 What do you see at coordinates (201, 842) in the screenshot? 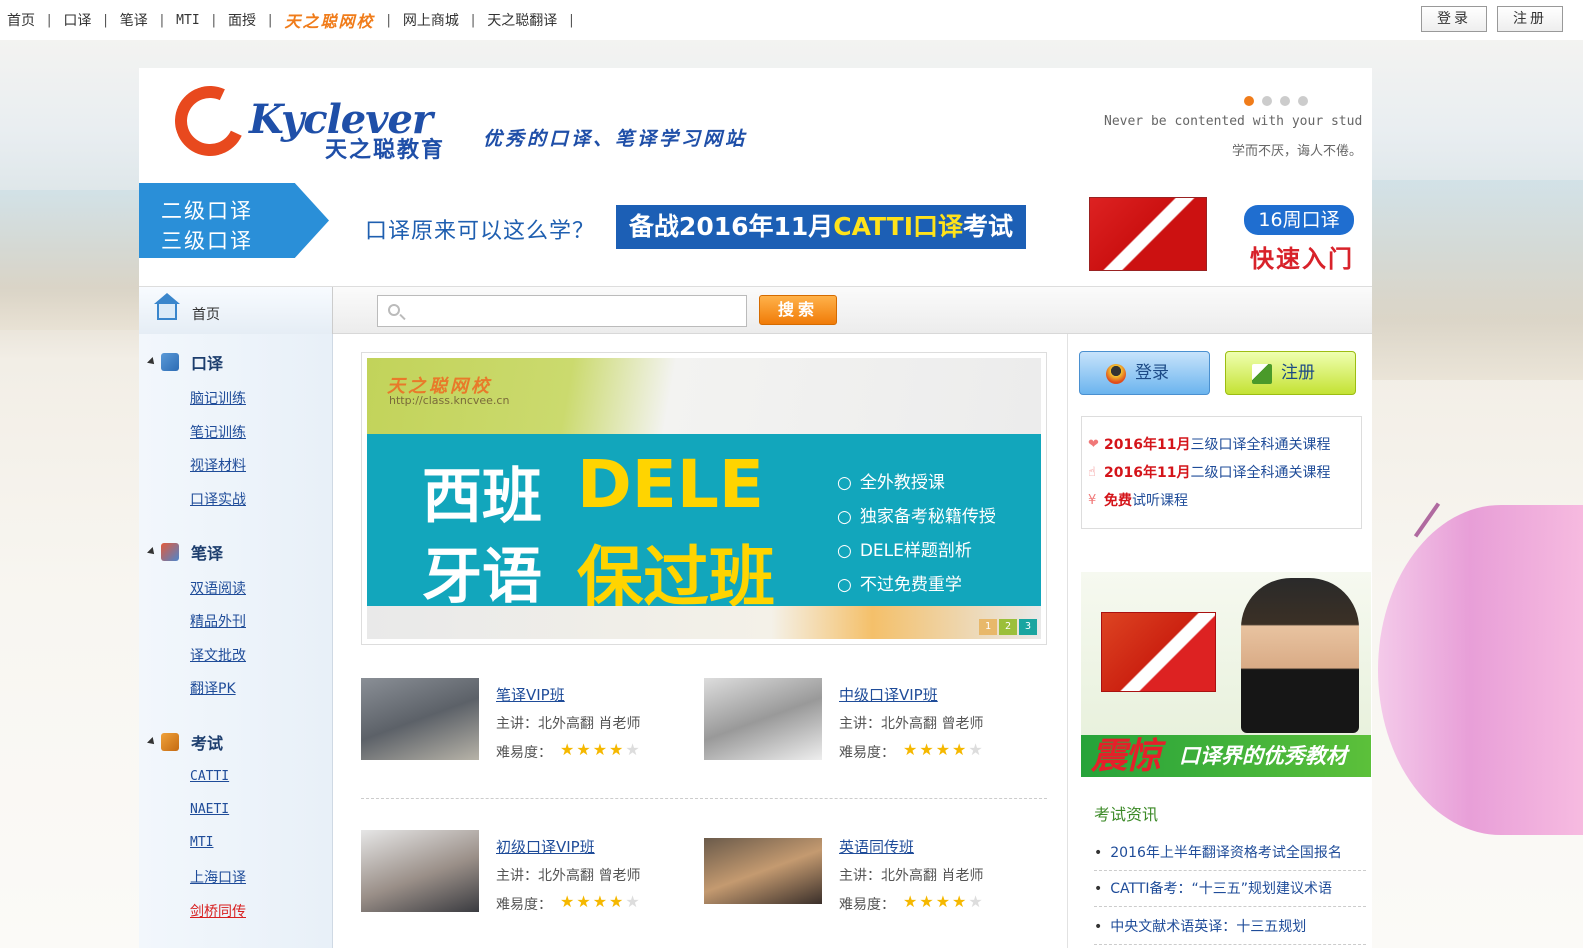
I see `sidebar-item: MTI` at bounding box center [201, 842].